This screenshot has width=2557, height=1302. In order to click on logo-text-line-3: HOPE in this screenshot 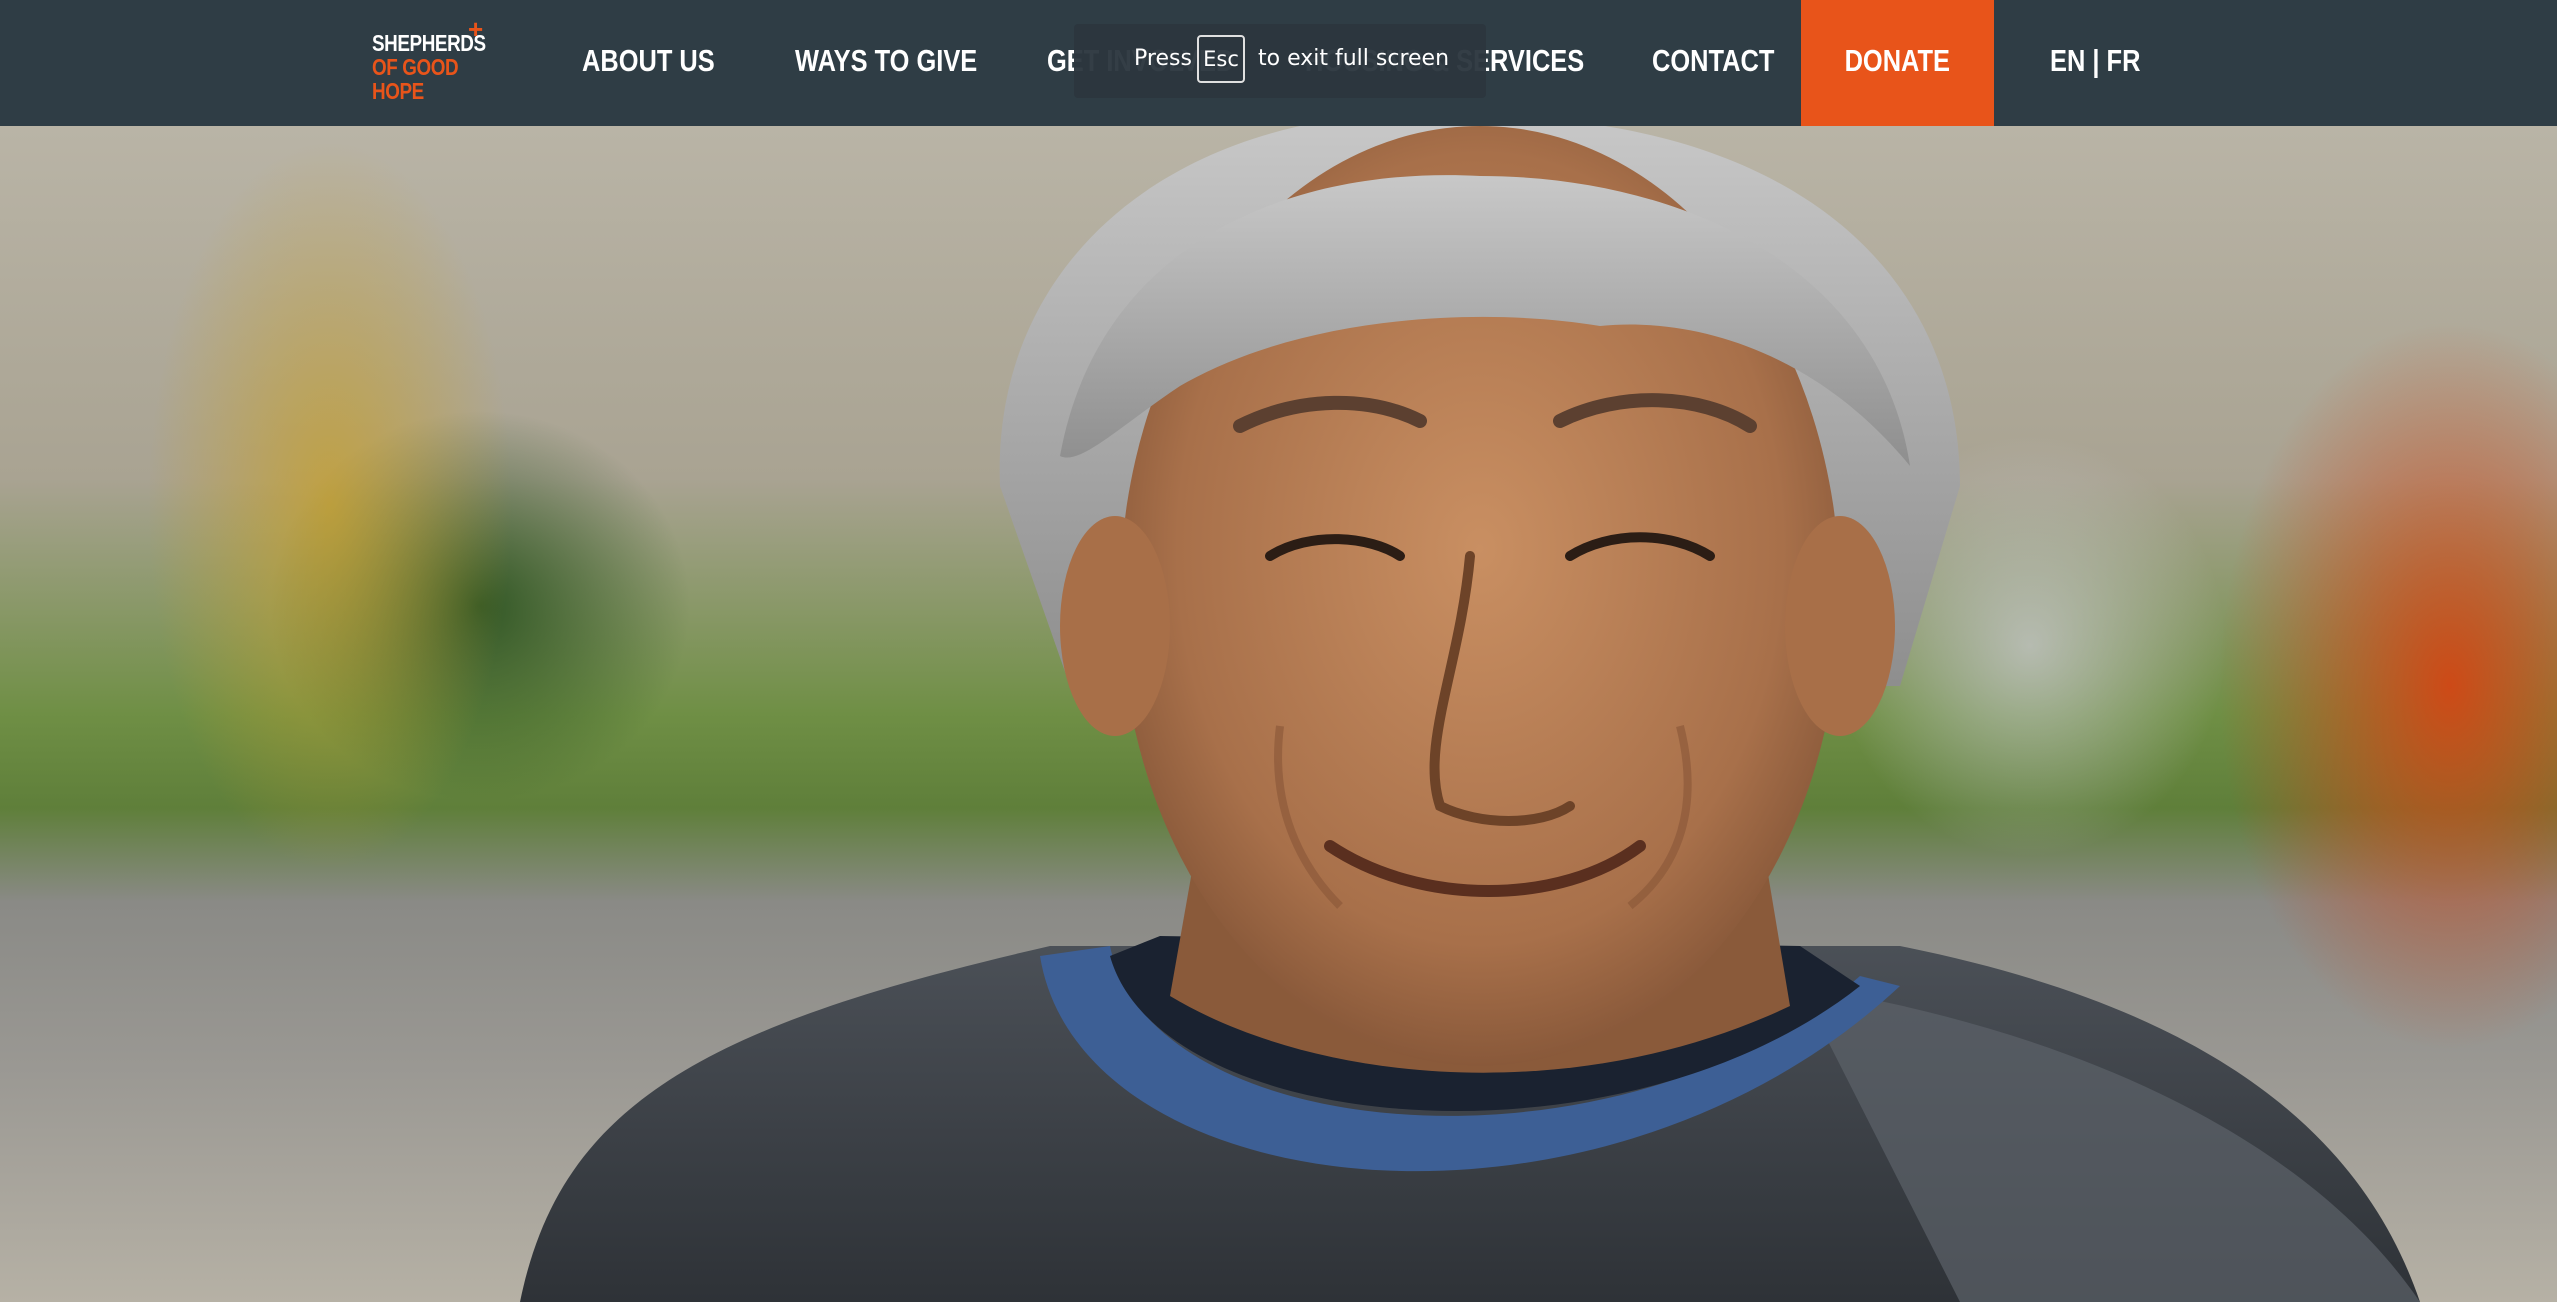, I will do `click(398, 91)`.